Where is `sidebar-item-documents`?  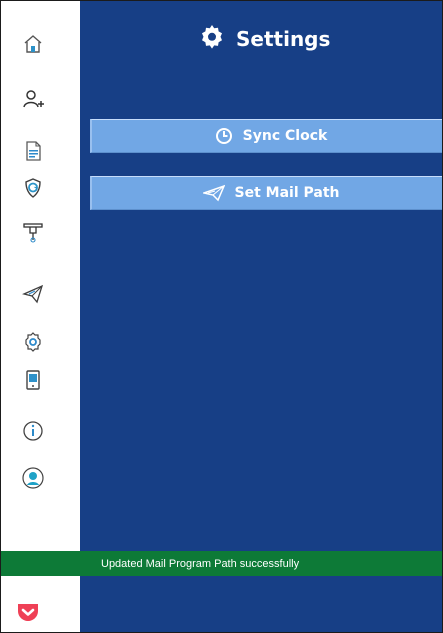 sidebar-item-documents is located at coordinates (33, 151).